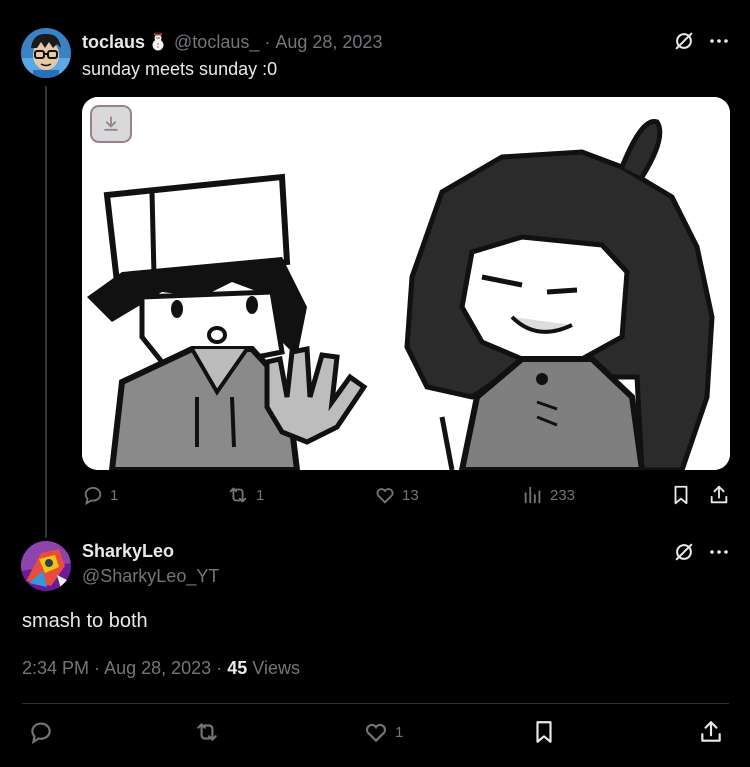 The width and height of the screenshot is (750, 767). What do you see at coordinates (237, 668) in the screenshot?
I see `views-count: 45` at bounding box center [237, 668].